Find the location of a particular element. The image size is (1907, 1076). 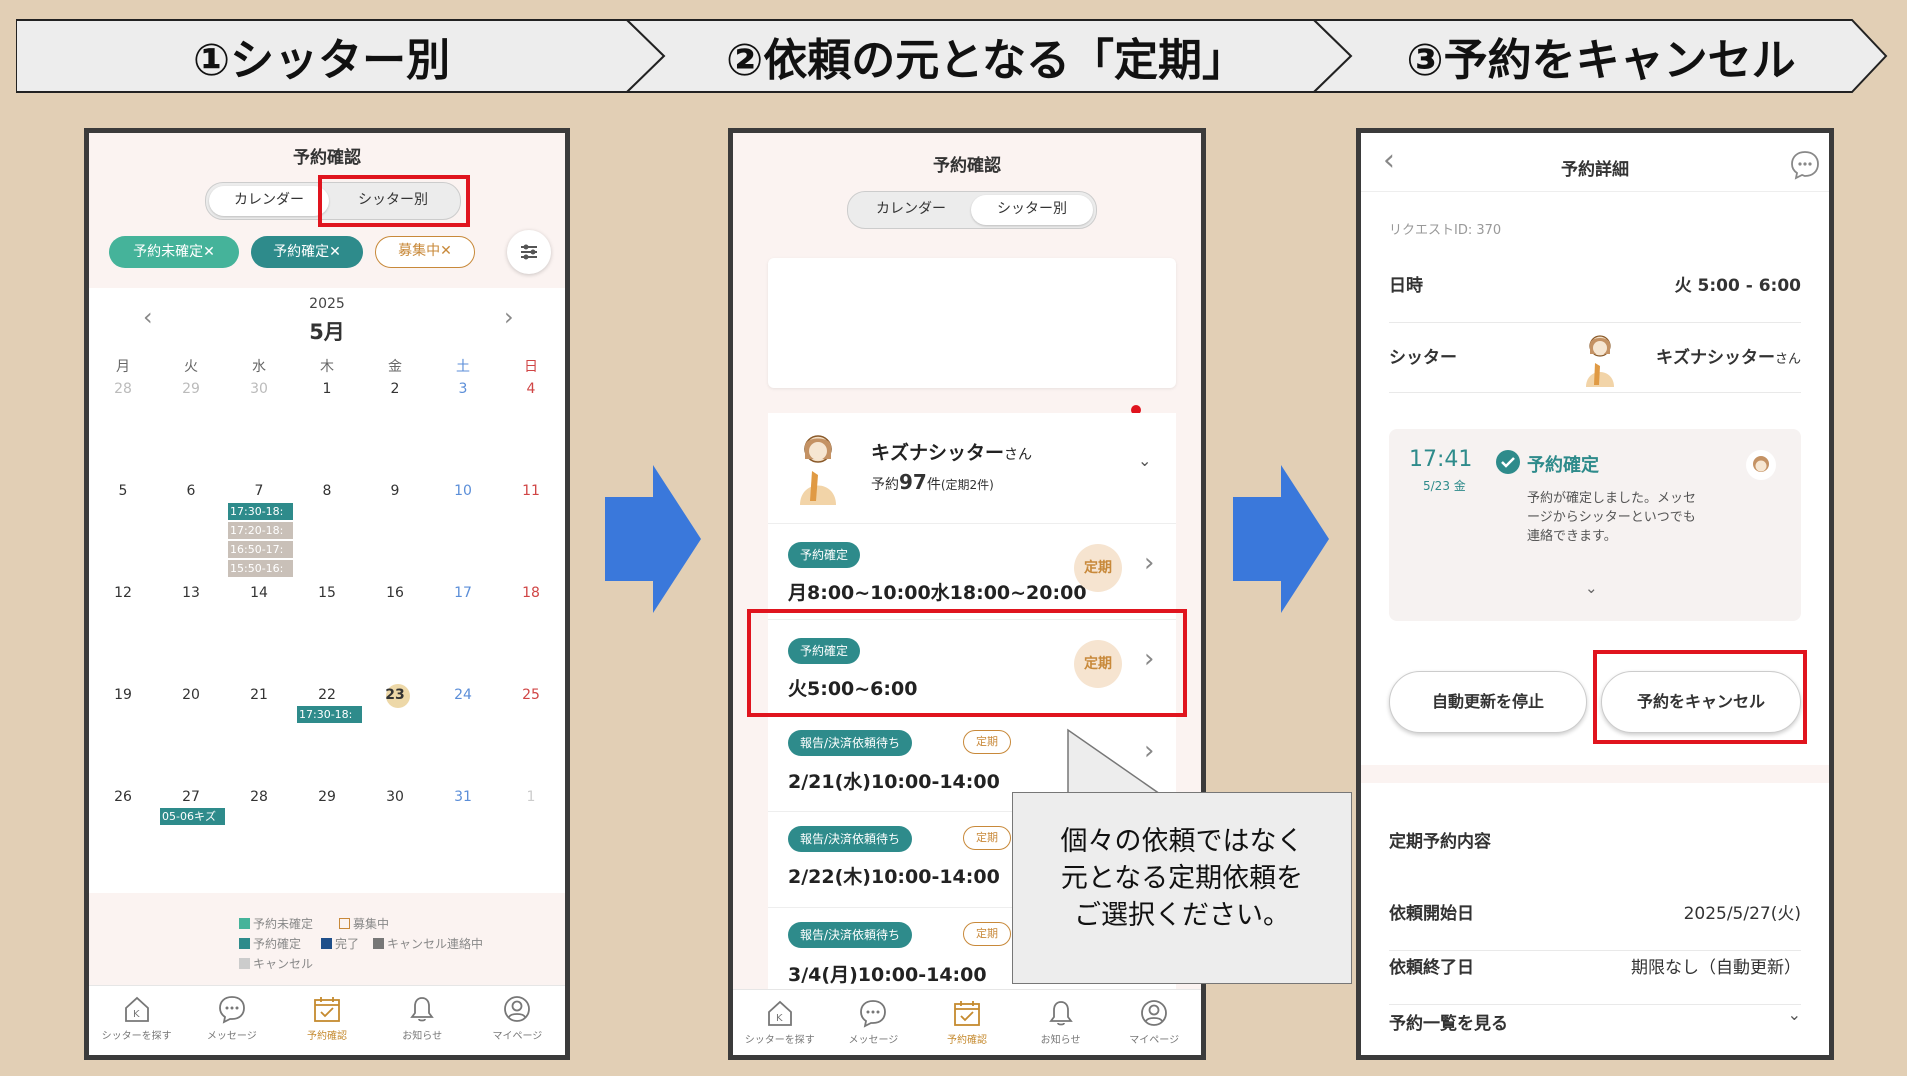

day-cell: 11 is located at coordinates (531, 491).